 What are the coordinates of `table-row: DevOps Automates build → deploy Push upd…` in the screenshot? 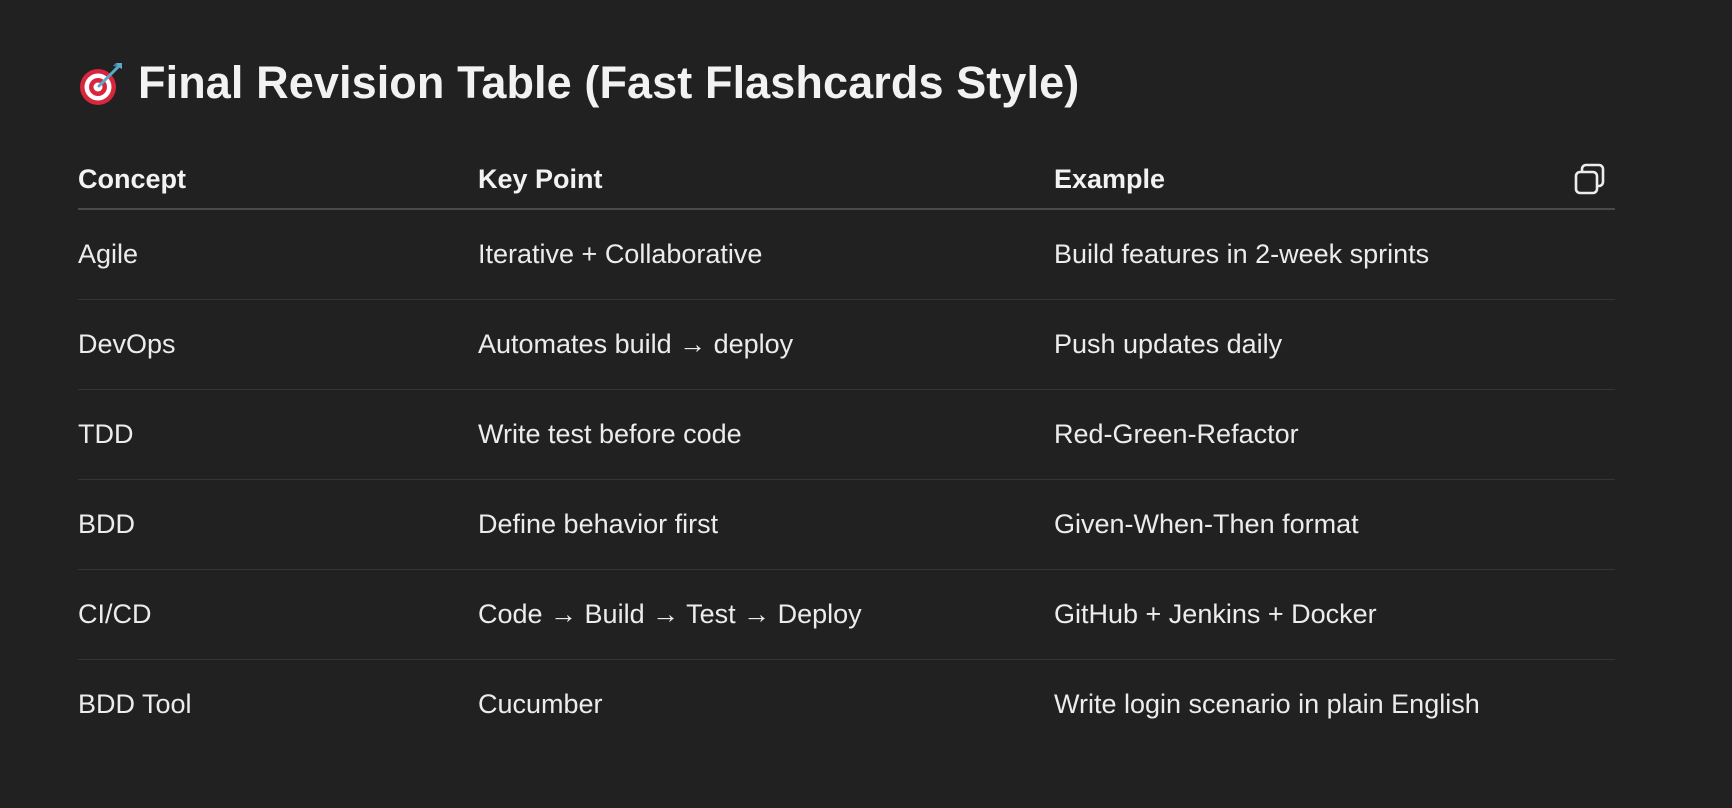 It's located at (846, 344).